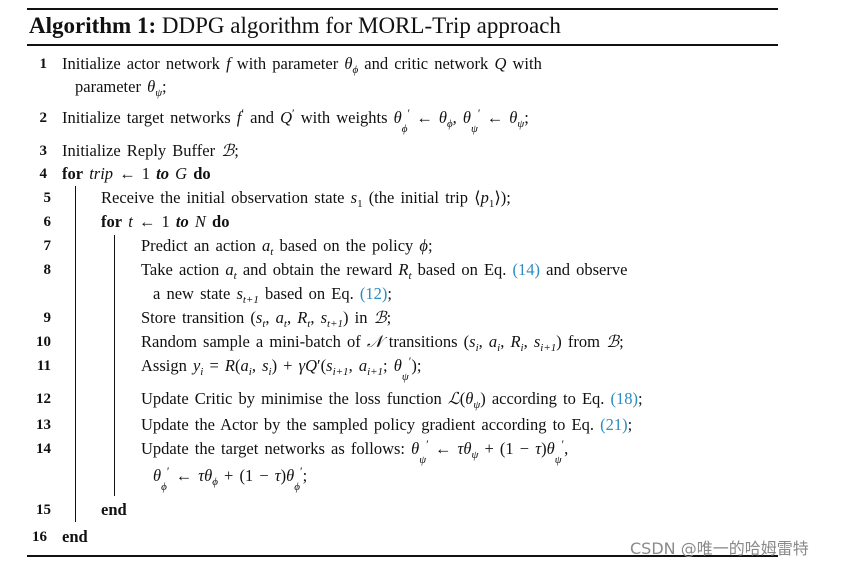 This screenshot has height=565, width=856. What do you see at coordinates (165, 221) in the screenshot?
I see `algo-line-6: for t ← 1 to N do` at bounding box center [165, 221].